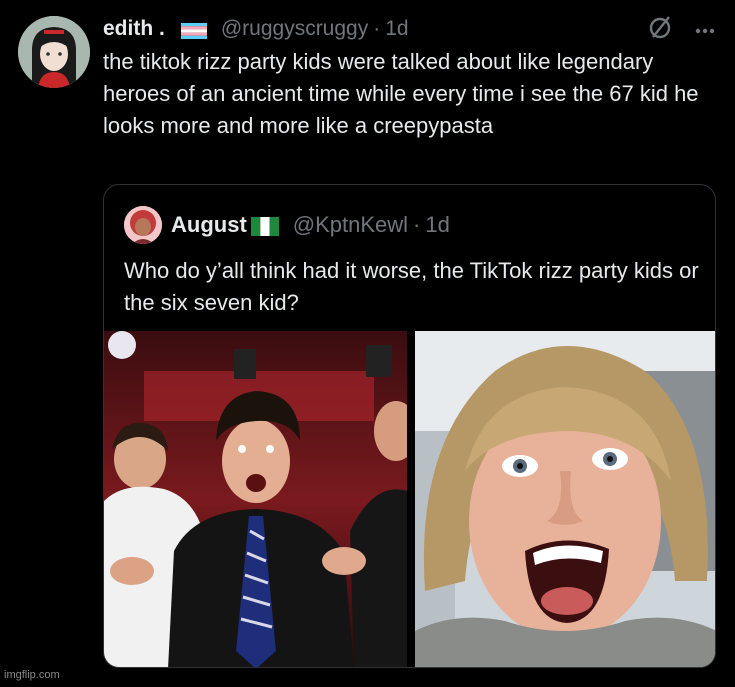 The image size is (735, 687). What do you see at coordinates (264, 226) in the screenshot?
I see `nigeria-flag-icon` at bounding box center [264, 226].